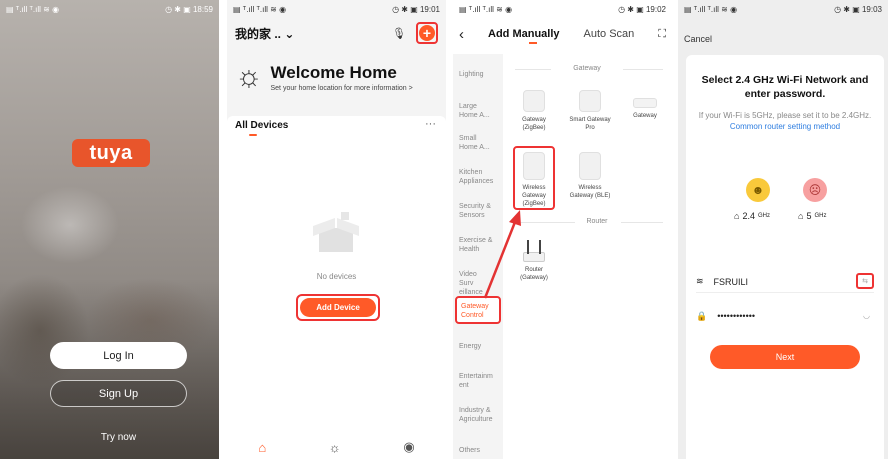 This screenshot has height=459, width=888. I want to click on lock-icon: 🔒, so click(702, 315).